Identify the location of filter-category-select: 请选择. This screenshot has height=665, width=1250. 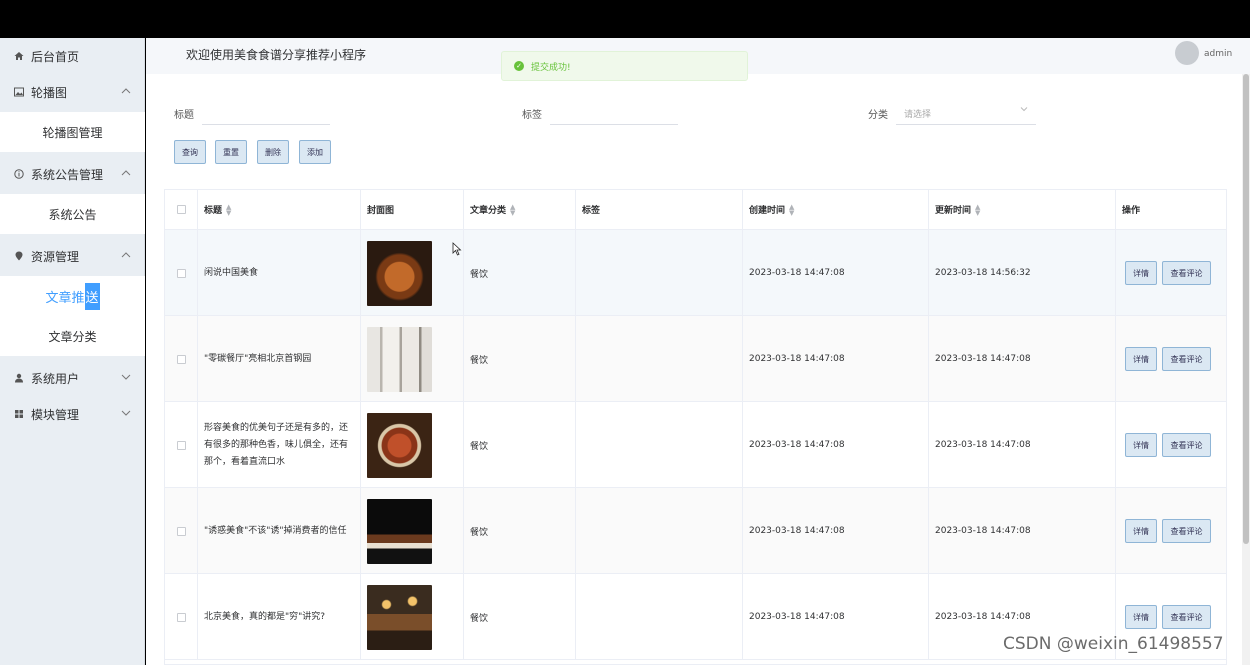
(966, 113).